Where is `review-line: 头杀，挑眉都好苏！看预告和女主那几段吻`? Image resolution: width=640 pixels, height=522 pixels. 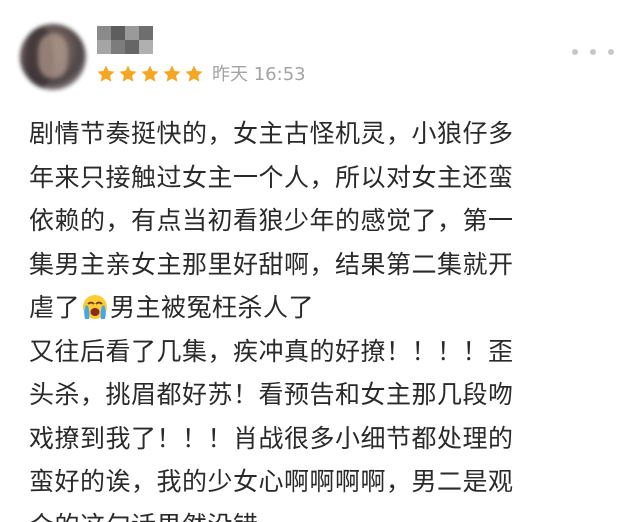 review-line: 头杀，挑眉都好苏！看预告和女主那几段吻 is located at coordinates (271, 394).